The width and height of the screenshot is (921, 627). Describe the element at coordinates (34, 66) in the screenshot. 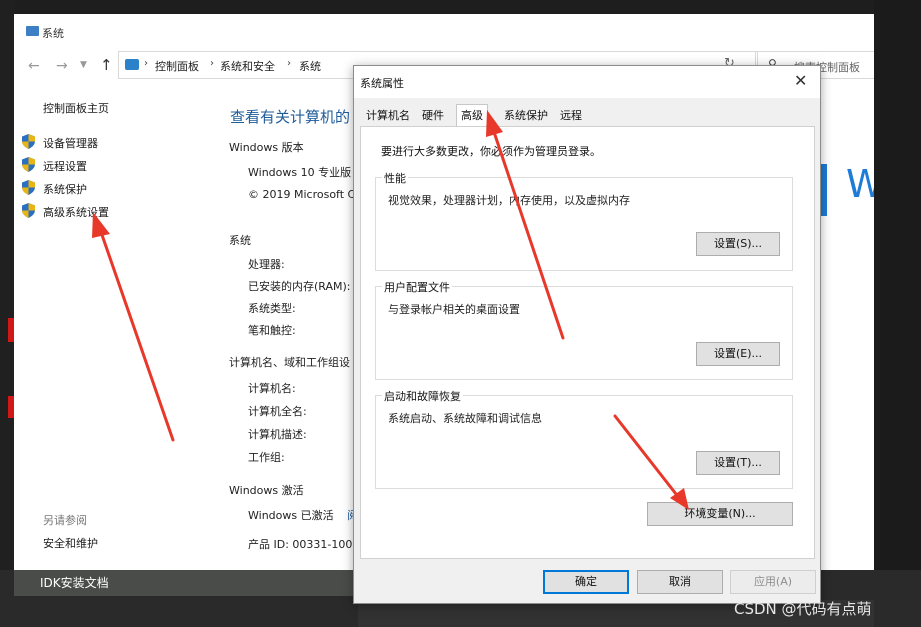

I see `back-arrow-icon: ←` at that location.